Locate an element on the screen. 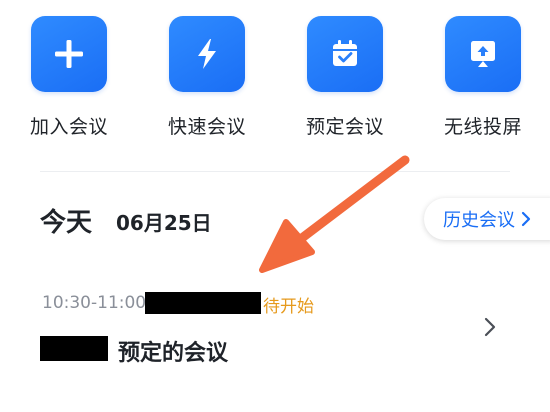 This screenshot has height=412, width=550. calendar-check-icon is located at coordinates (345, 53).